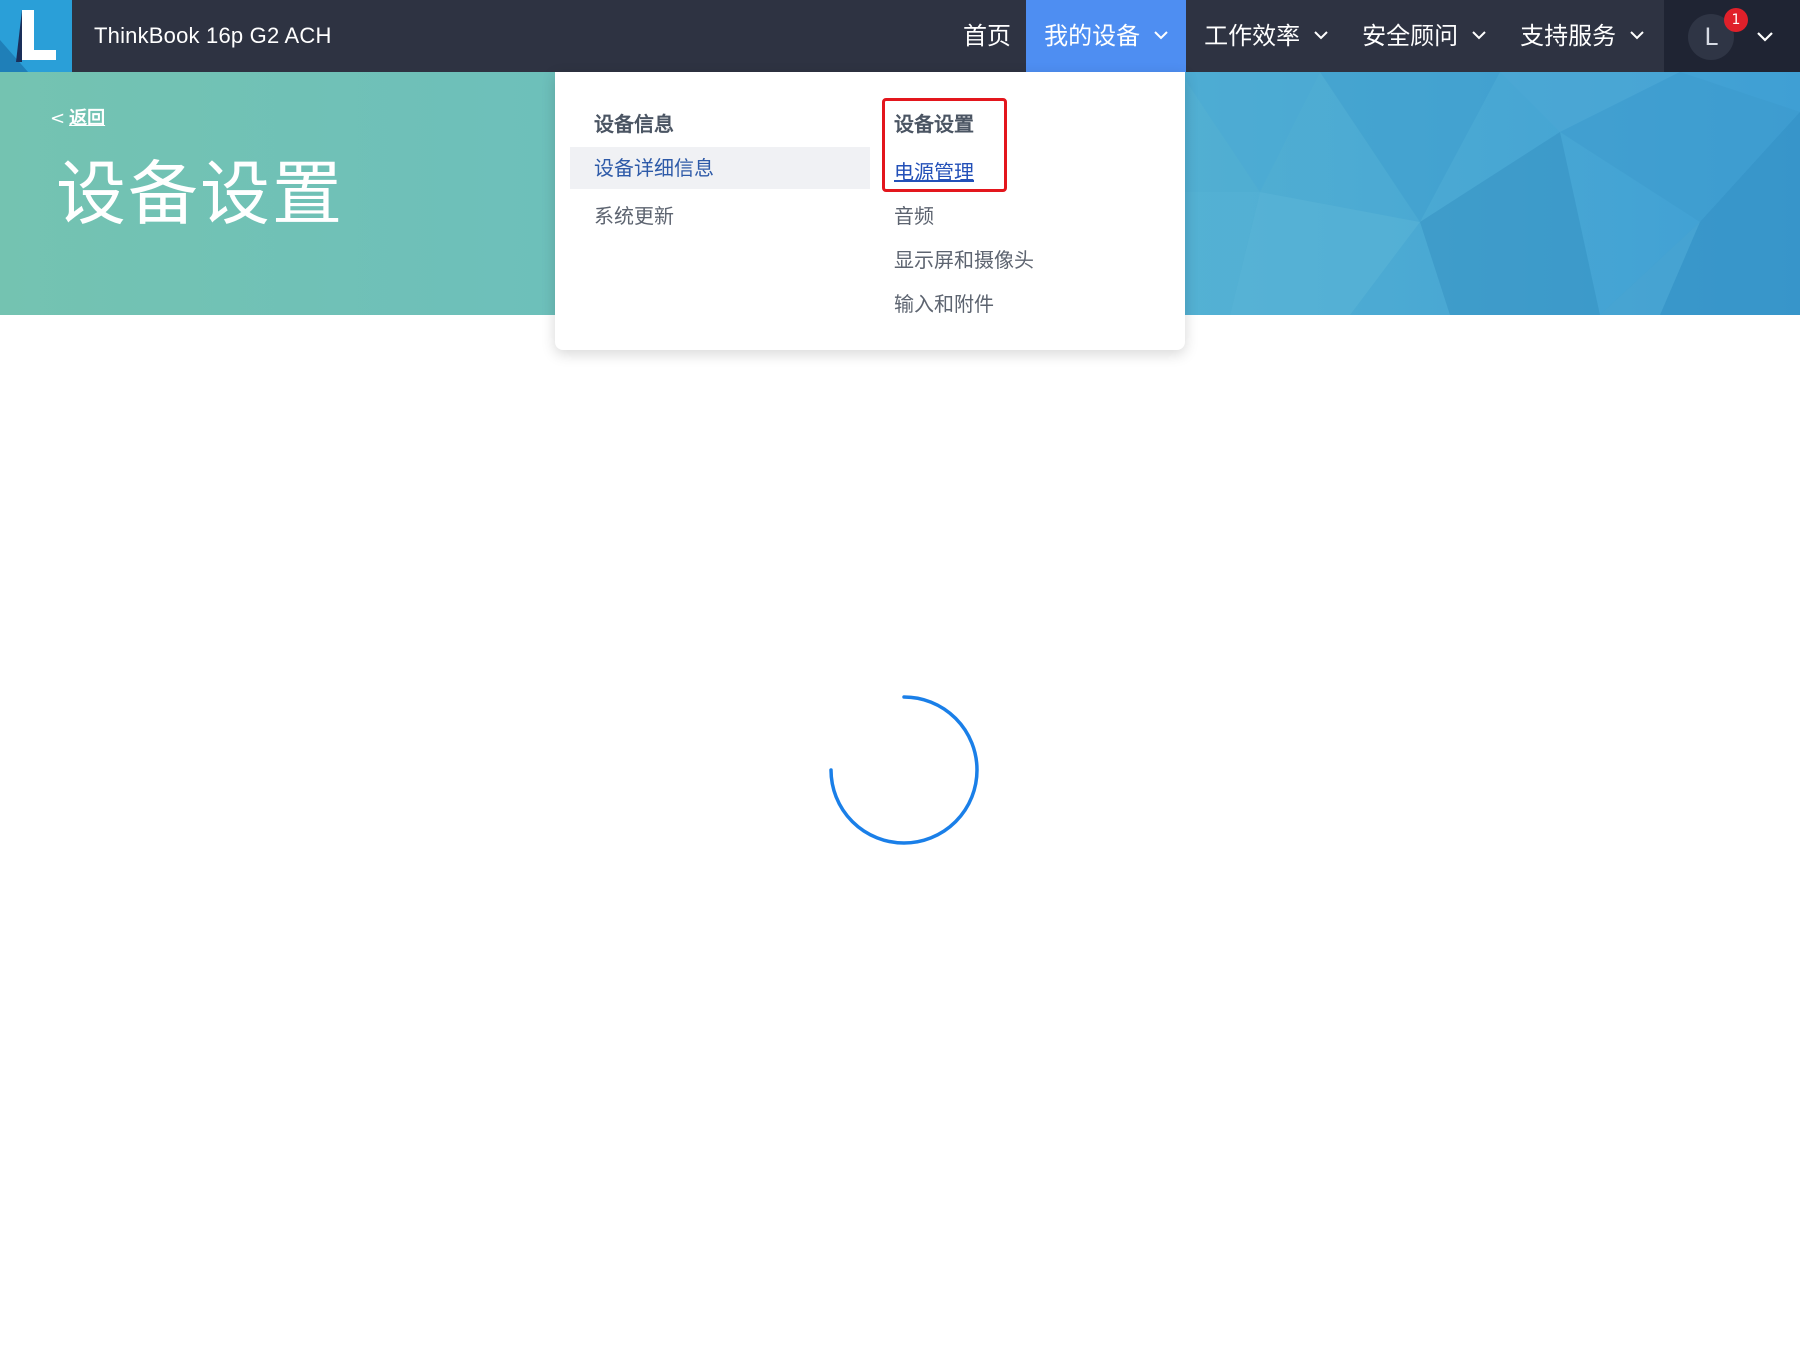  Describe the element at coordinates (213, 35) in the screenshot. I see `device-name: ThinkBook 16p G2 ACH` at that location.